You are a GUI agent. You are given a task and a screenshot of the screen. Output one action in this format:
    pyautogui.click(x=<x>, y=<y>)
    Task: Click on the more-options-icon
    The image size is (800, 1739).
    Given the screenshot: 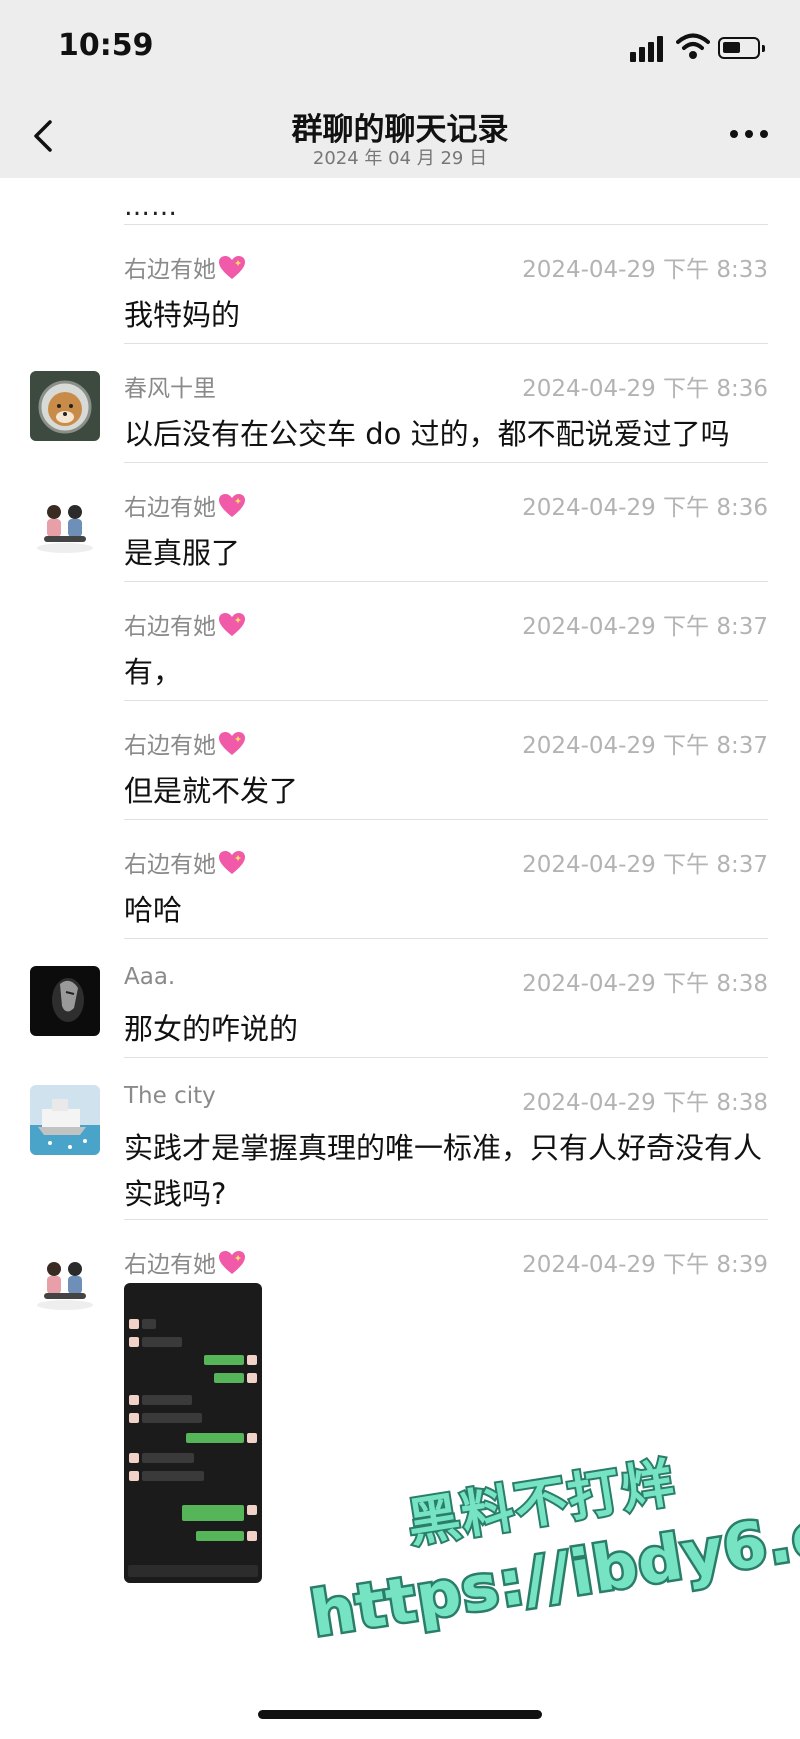 What is the action you would take?
    pyautogui.click(x=750, y=136)
    